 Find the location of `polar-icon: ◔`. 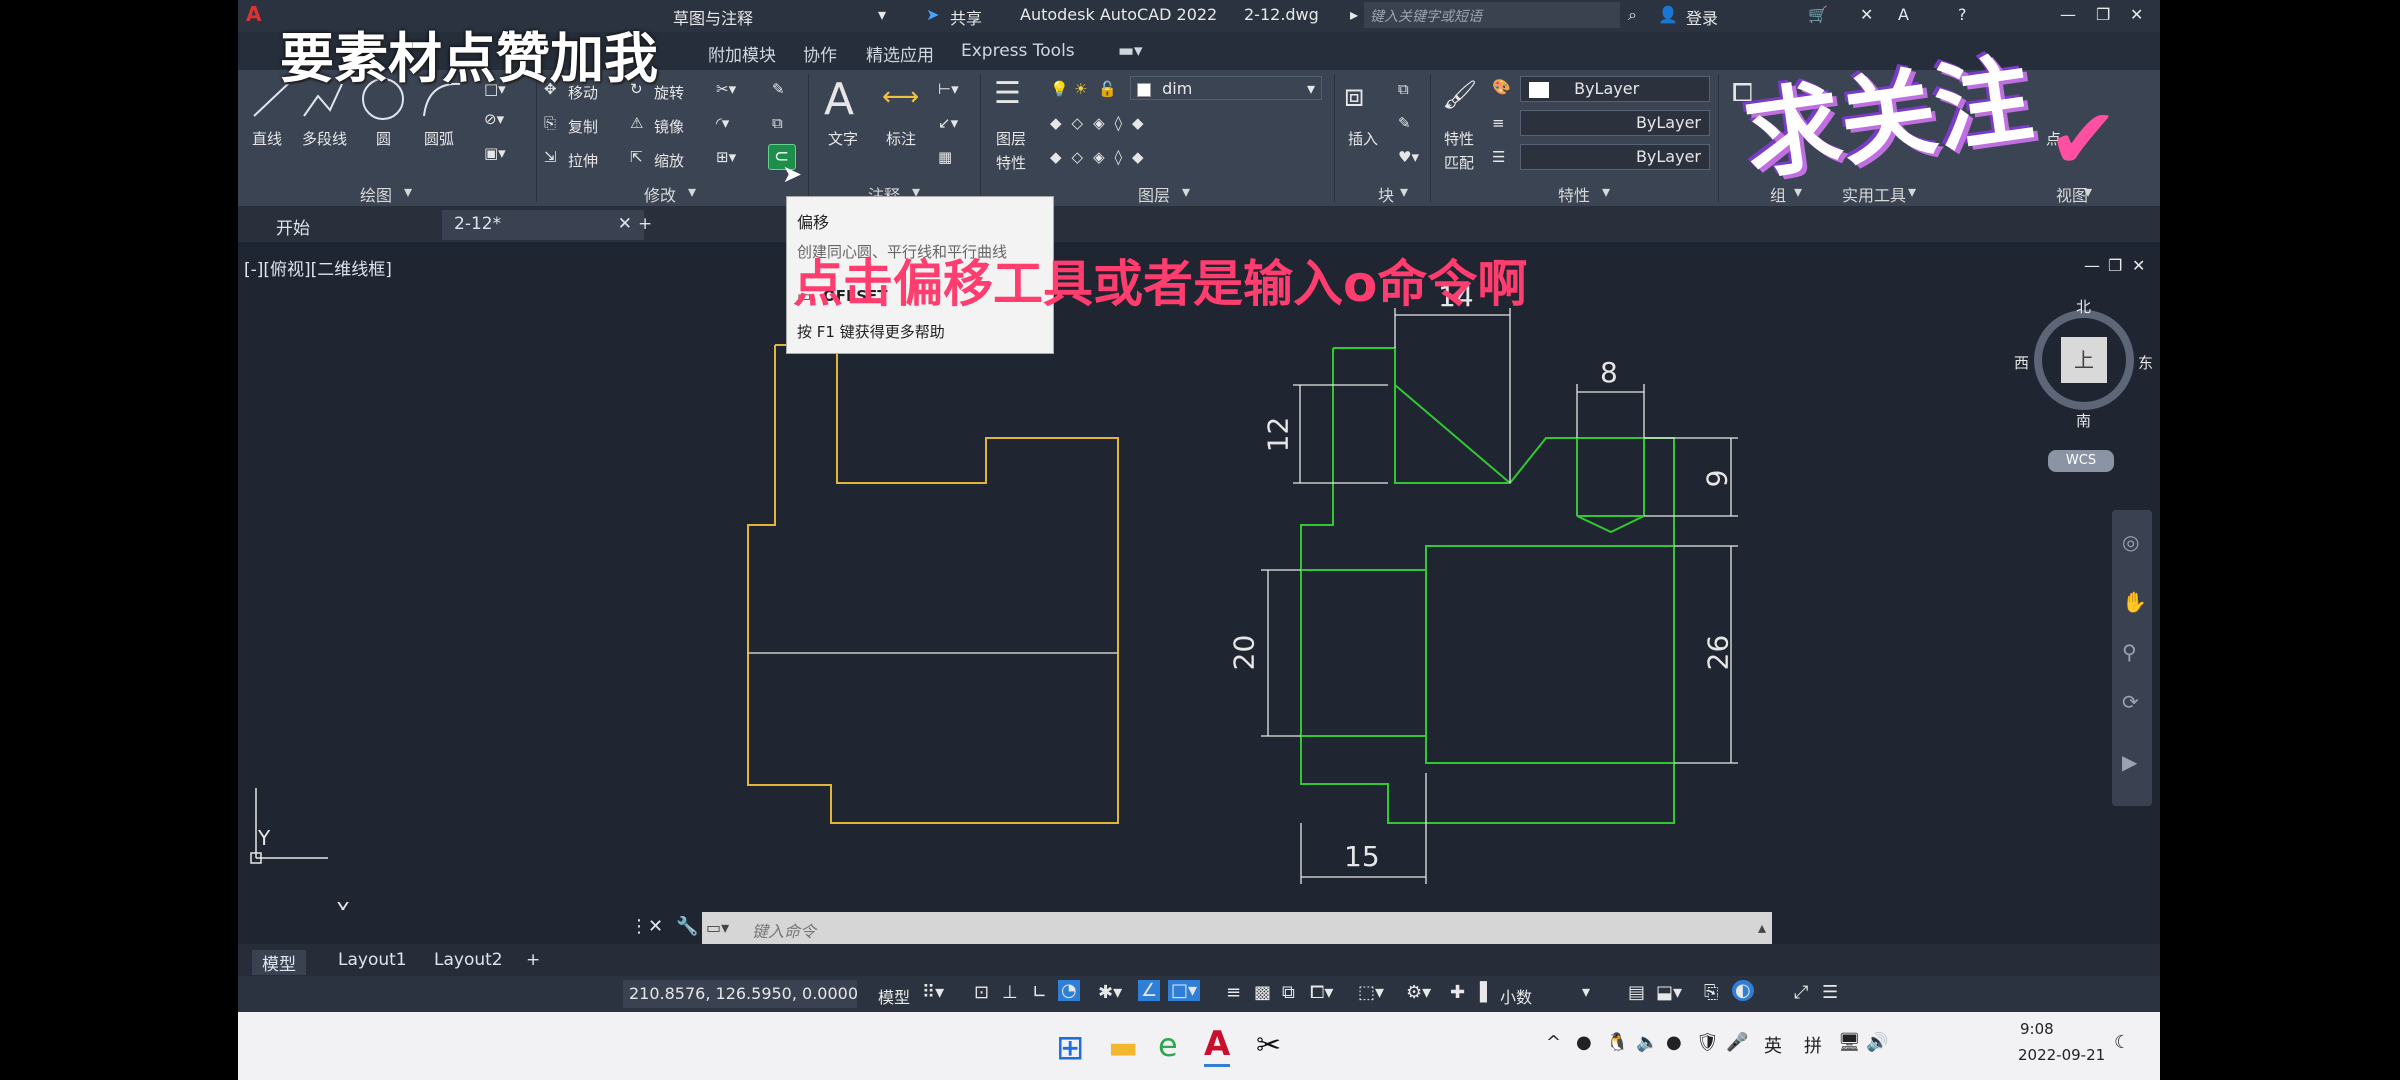

polar-icon: ◔ is located at coordinates (1069, 990).